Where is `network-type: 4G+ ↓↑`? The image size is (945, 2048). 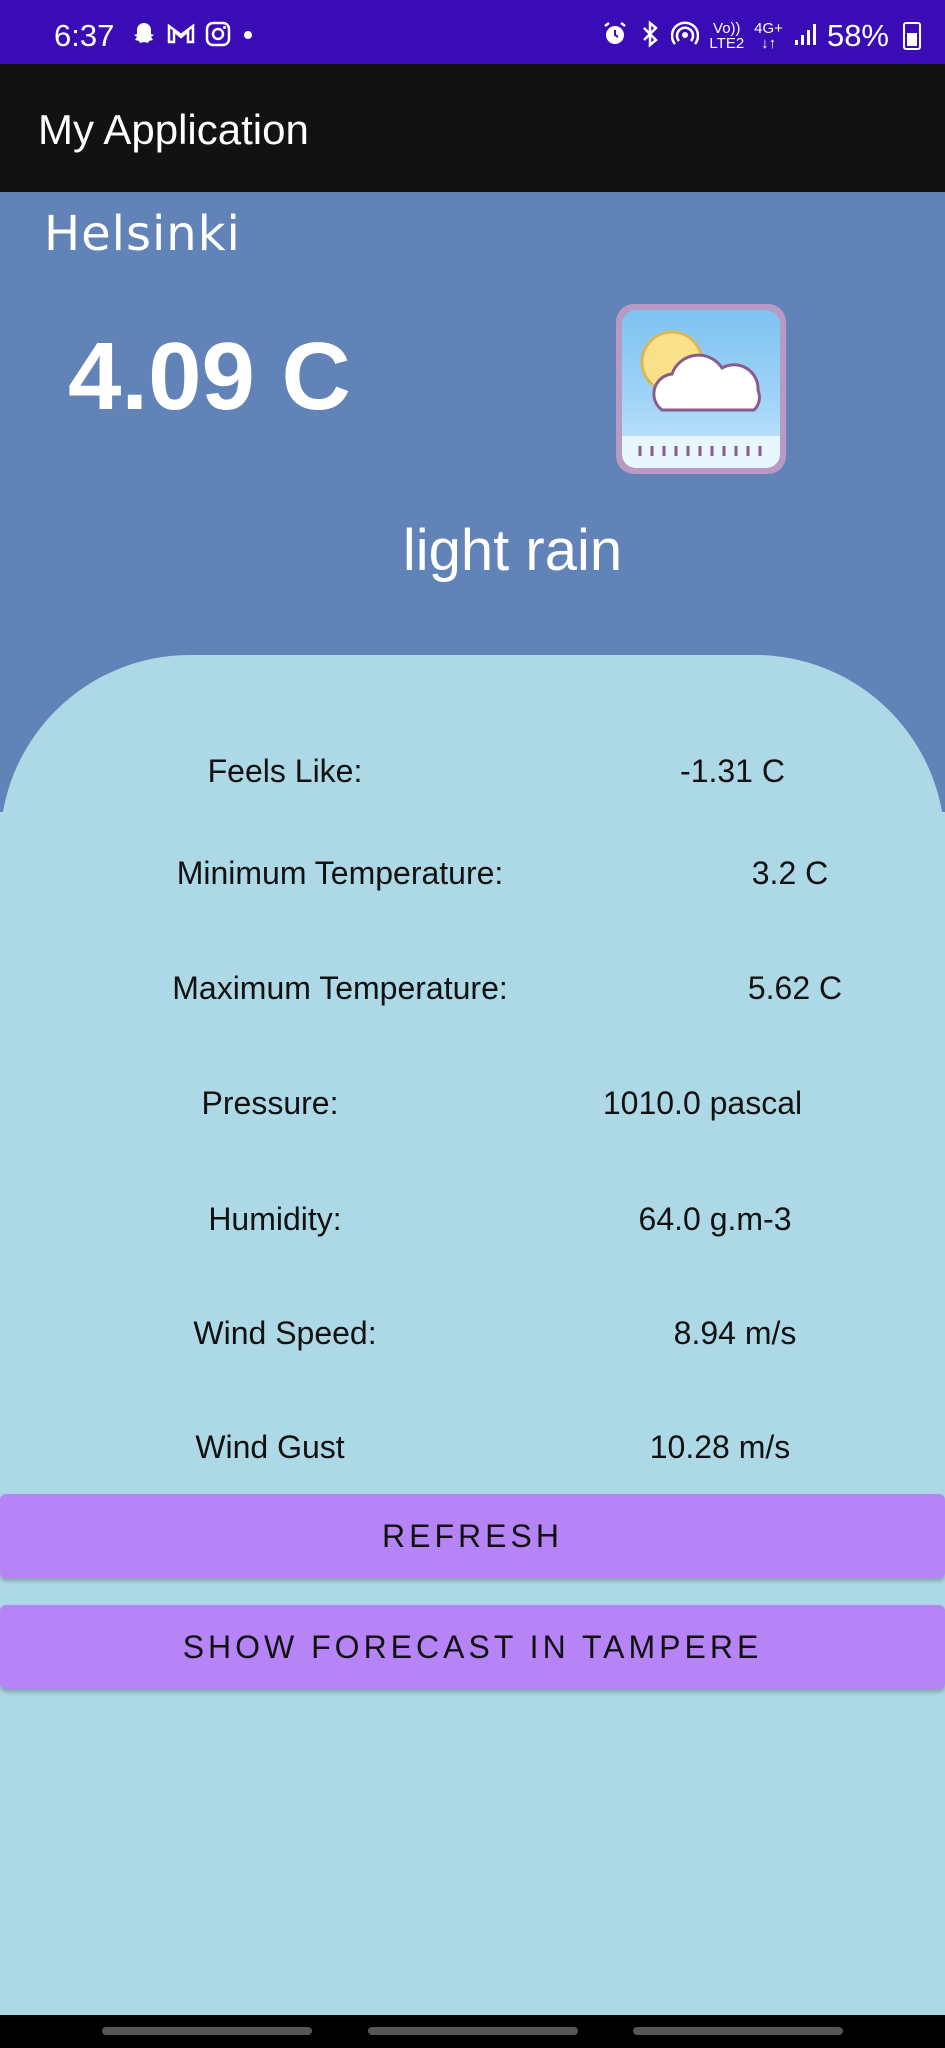
network-type: 4G+ ↓↑ is located at coordinates (768, 36).